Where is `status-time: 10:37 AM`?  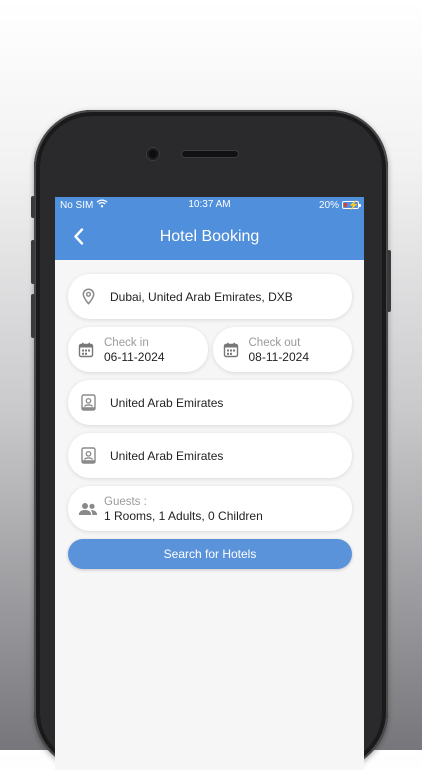
status-time: 10:37 AM is located at coordinates (209, 204).